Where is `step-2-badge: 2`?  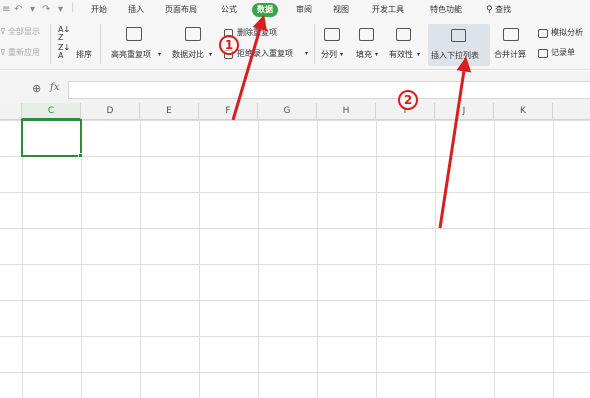
step-2-badge: 2 is located at coordinates (408, 100).